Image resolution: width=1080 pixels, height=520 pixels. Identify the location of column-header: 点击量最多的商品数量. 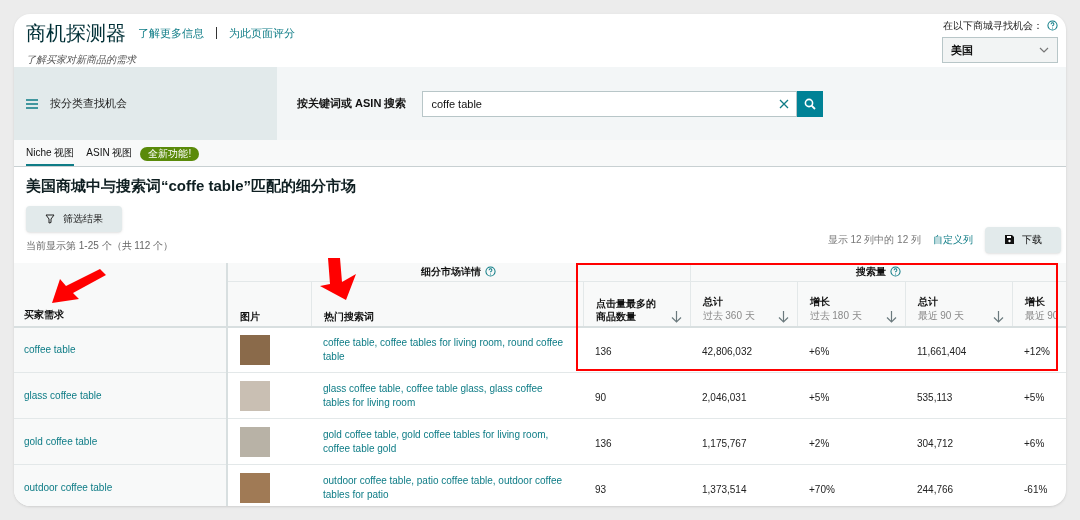
(626, 309).